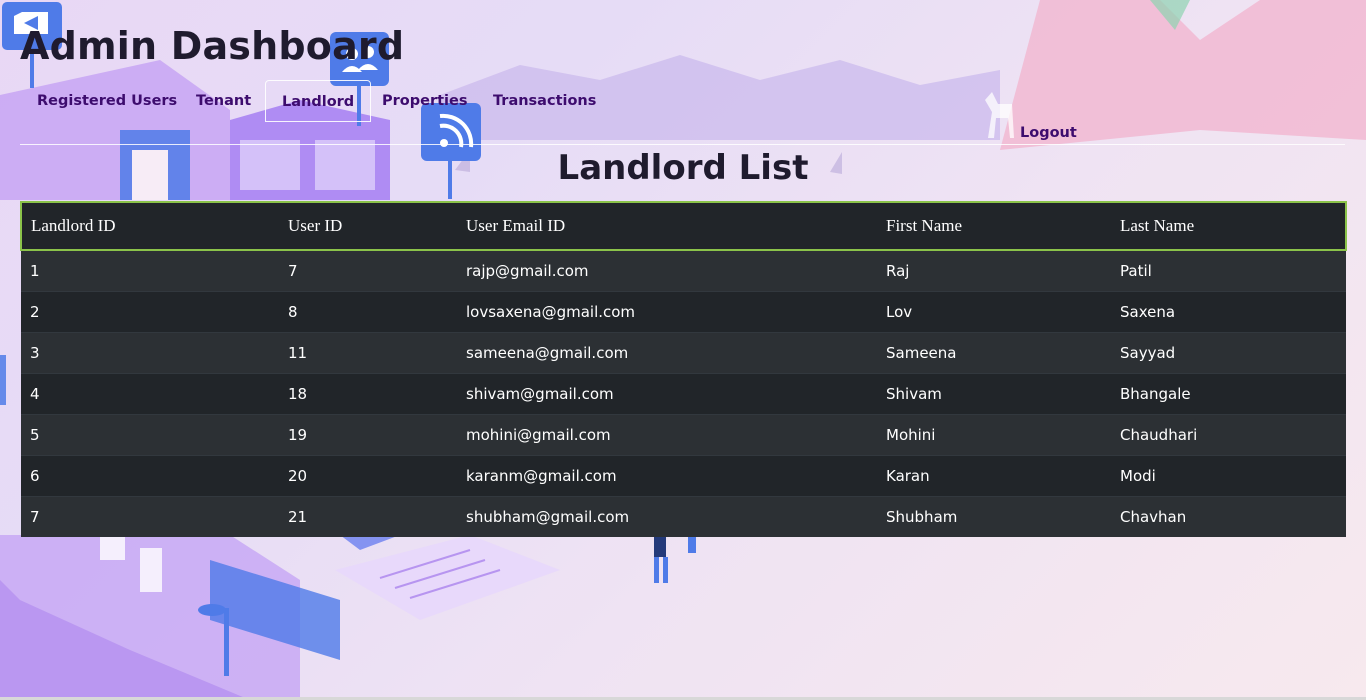 The image size is (1366, 700). I want to click on cell-email: lovsaxena@gmail.com, so click(667, 312).